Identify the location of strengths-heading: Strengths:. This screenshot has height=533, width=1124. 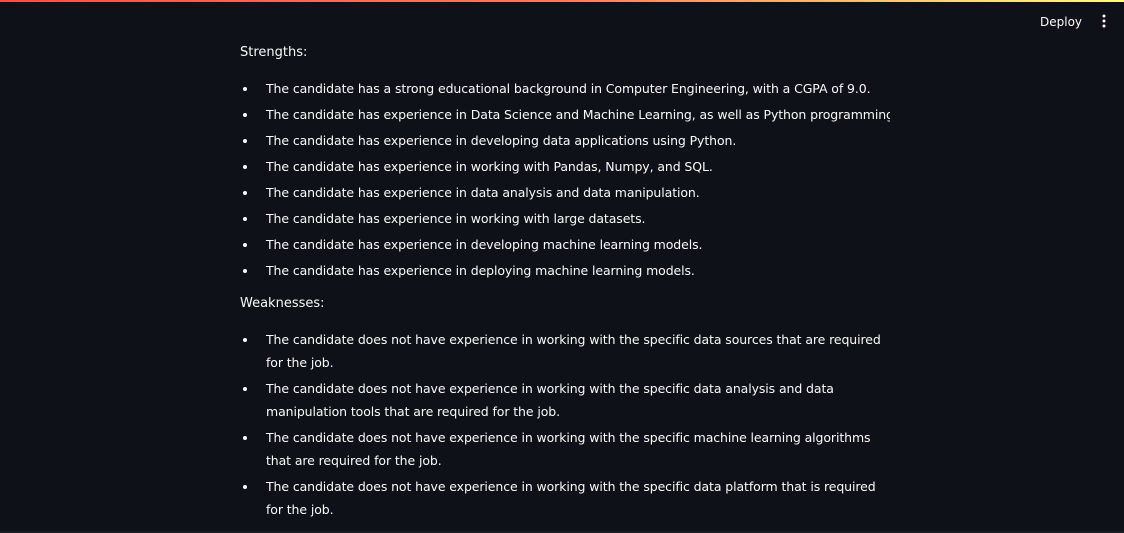
(274, 52).